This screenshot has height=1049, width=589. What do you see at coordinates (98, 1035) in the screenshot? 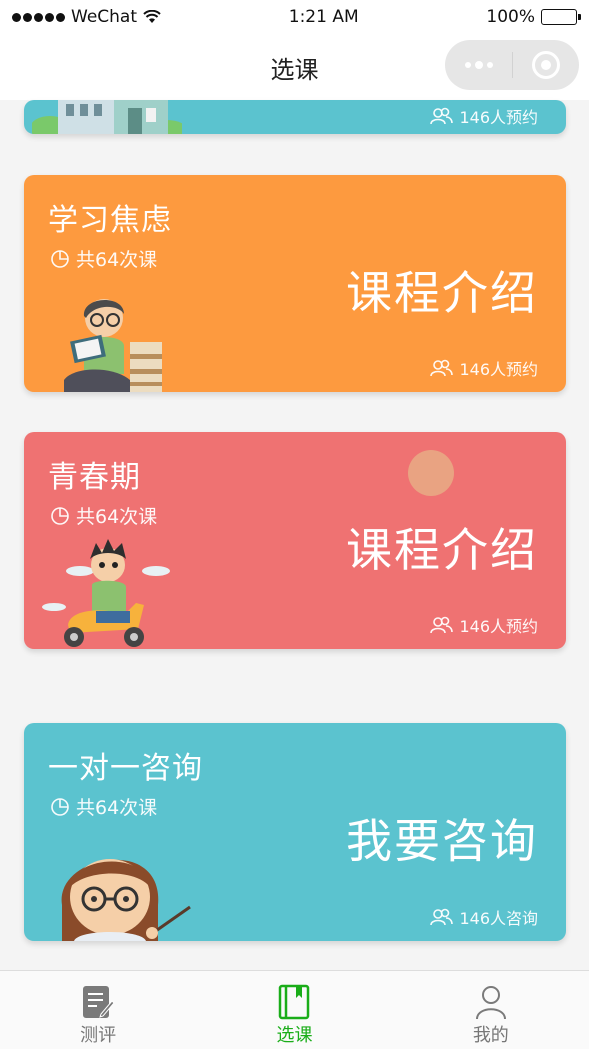
I see `tab-label: 测评` at bounding box center [98, 1035].